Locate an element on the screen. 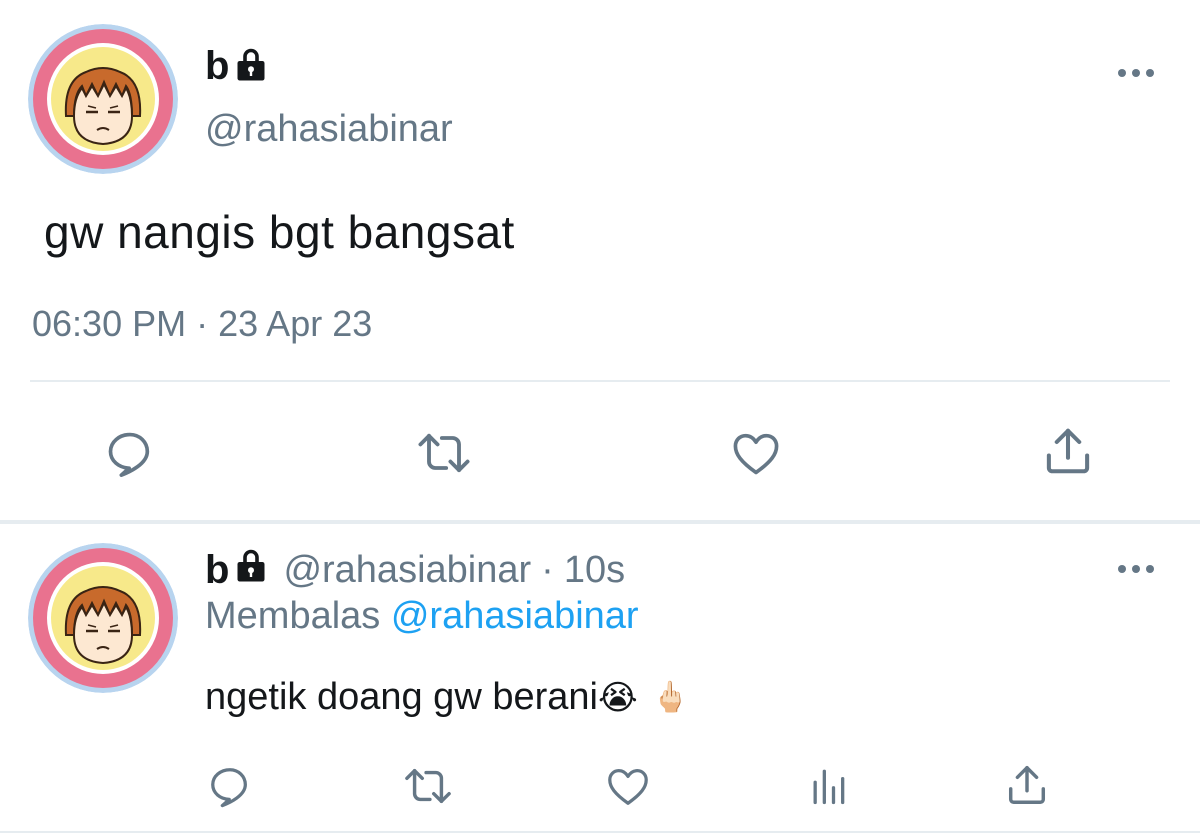  author-name-row: b is located at coordinates (237, 66).